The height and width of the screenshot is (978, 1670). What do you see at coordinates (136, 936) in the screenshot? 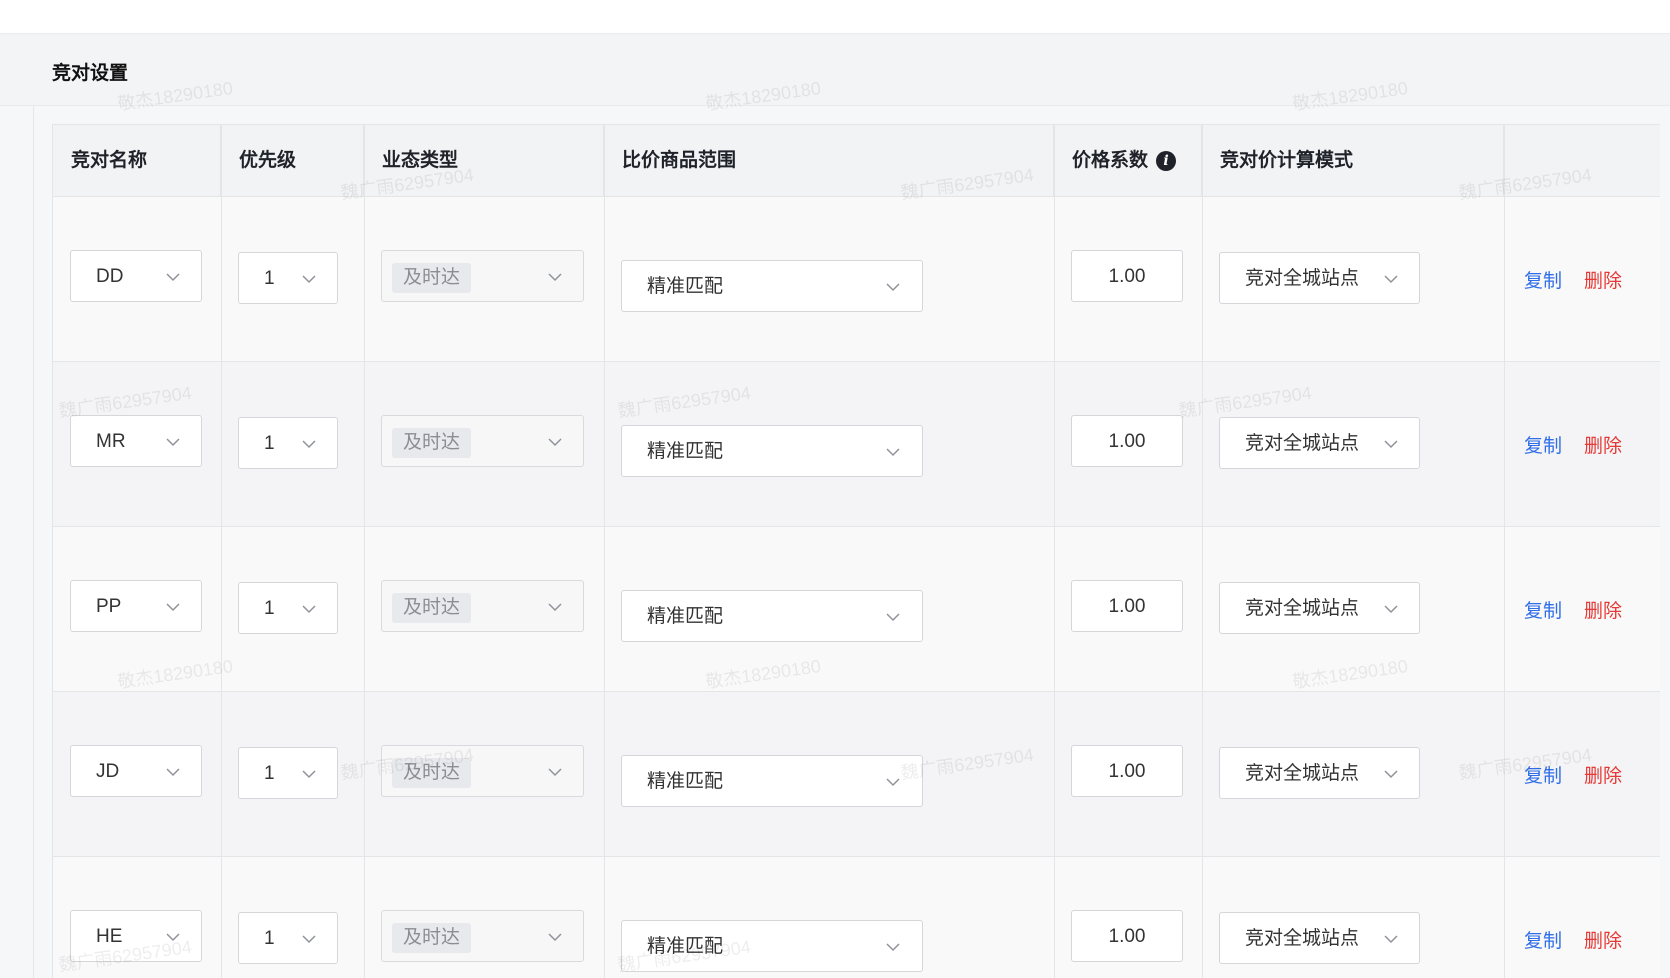
I see `competitor-name-select: HE` at bounding box center [136, 936].